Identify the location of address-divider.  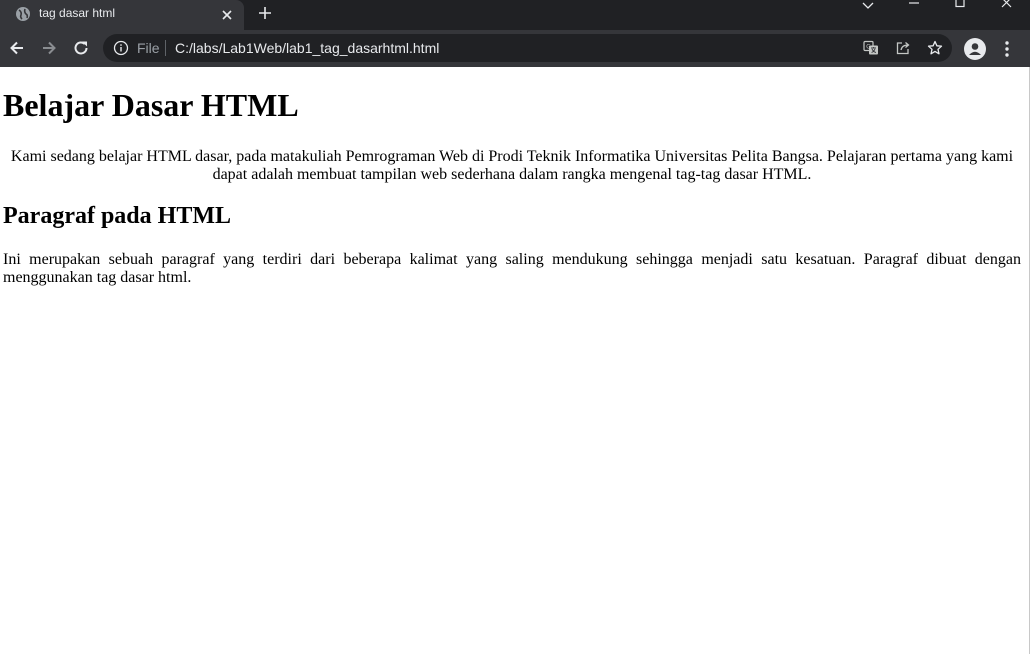
(165, 48).